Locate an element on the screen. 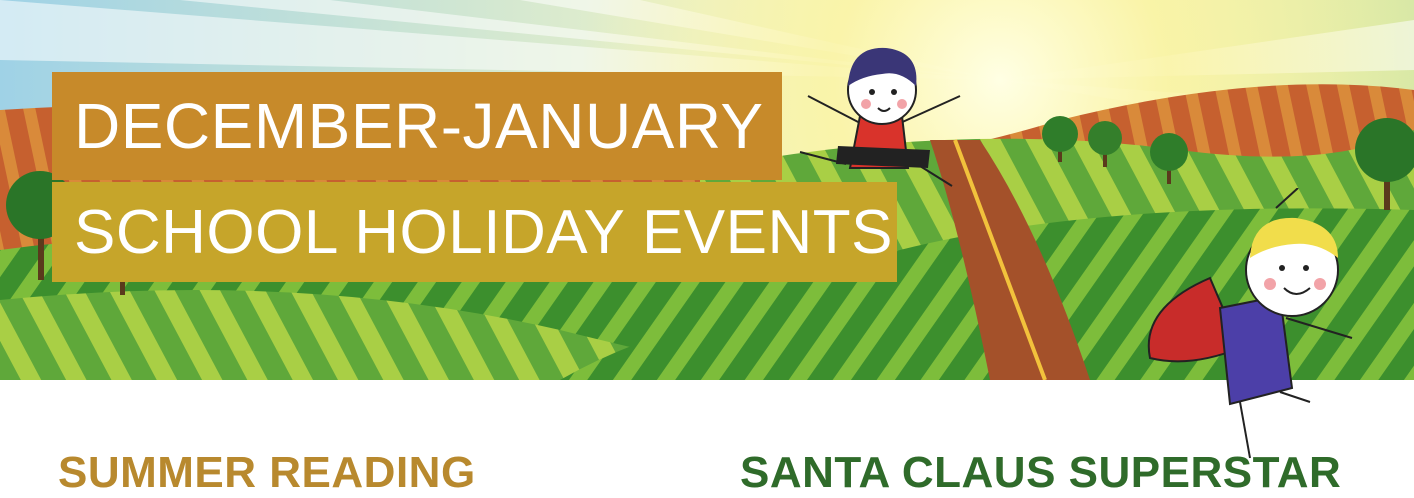 The image size is (1414, 498). section-heading-santa-superstar: SANTA CLAUS SUPERSTAR is located at coordinates (1041, 472).